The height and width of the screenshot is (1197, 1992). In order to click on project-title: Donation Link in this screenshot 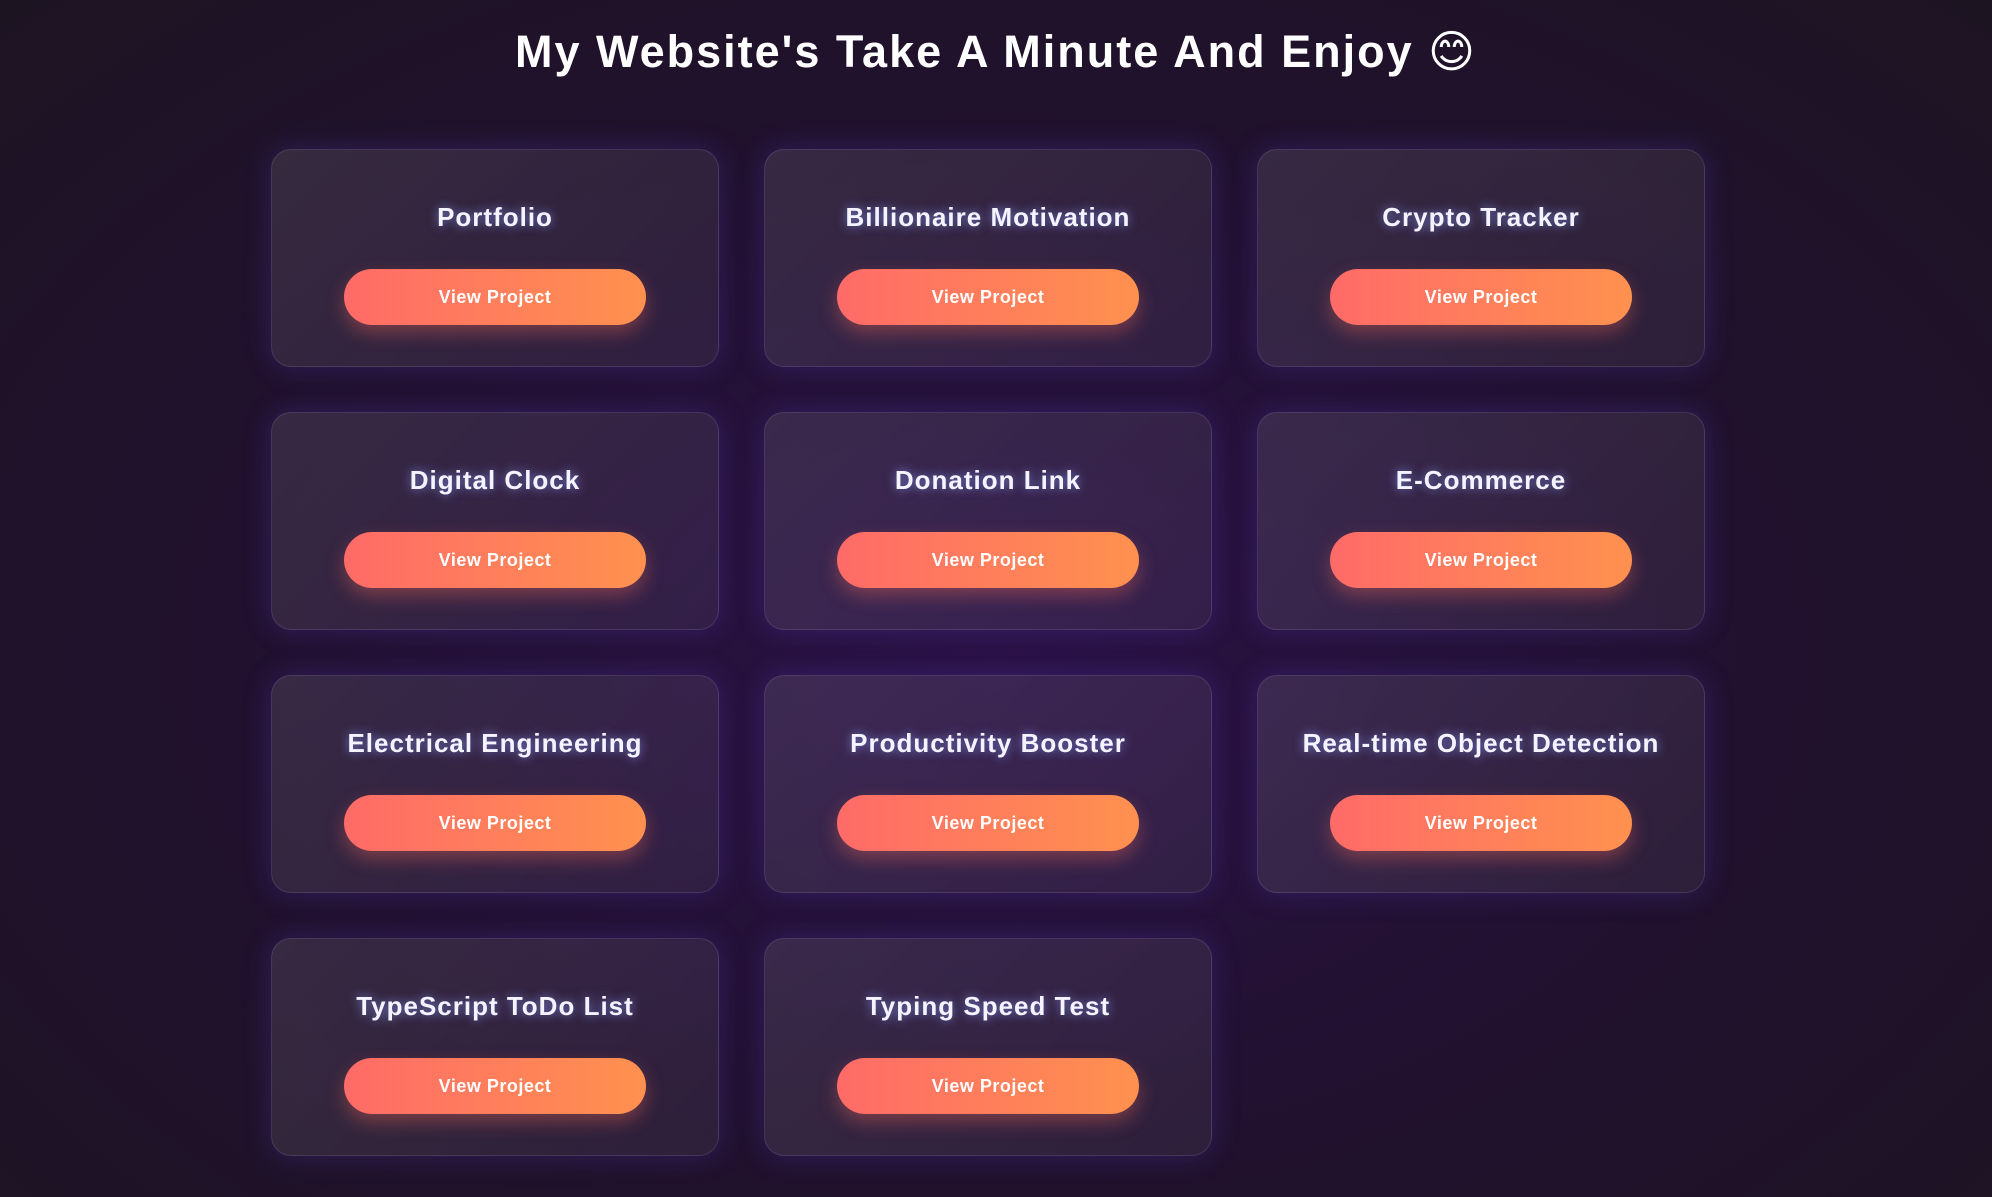, I will do `click(988, 480)`.